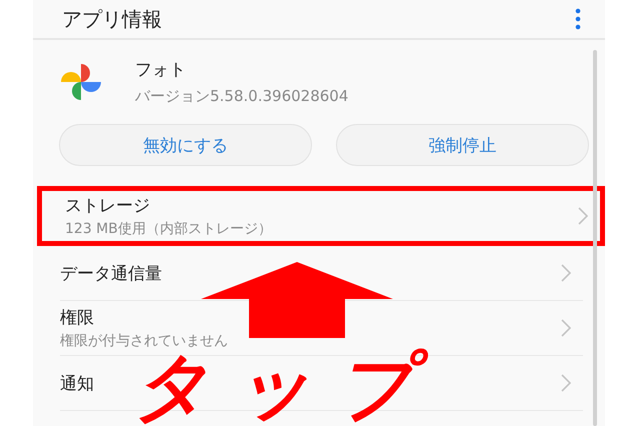 This screenshot has height=426, width=640. I want to click on item-subtitle: 123 MB使用（内部ストレージ）, so click(168, 229).